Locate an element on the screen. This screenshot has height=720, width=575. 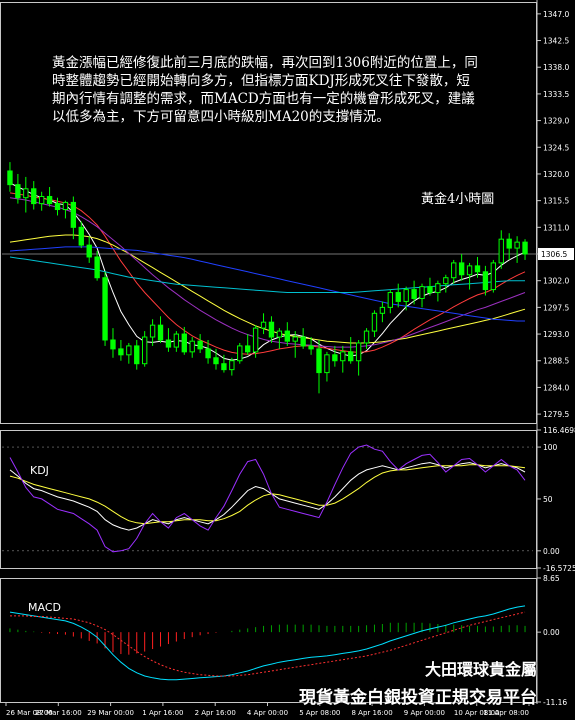
price-tick-label: 1315.5 is located at coordinates (556, 201).